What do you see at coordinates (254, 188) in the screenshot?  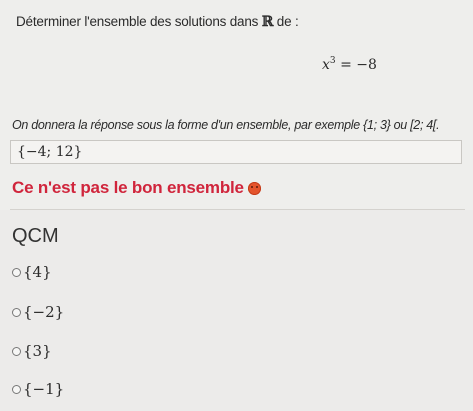 I see `sad-face-icon` at bounding box center [254, 188].